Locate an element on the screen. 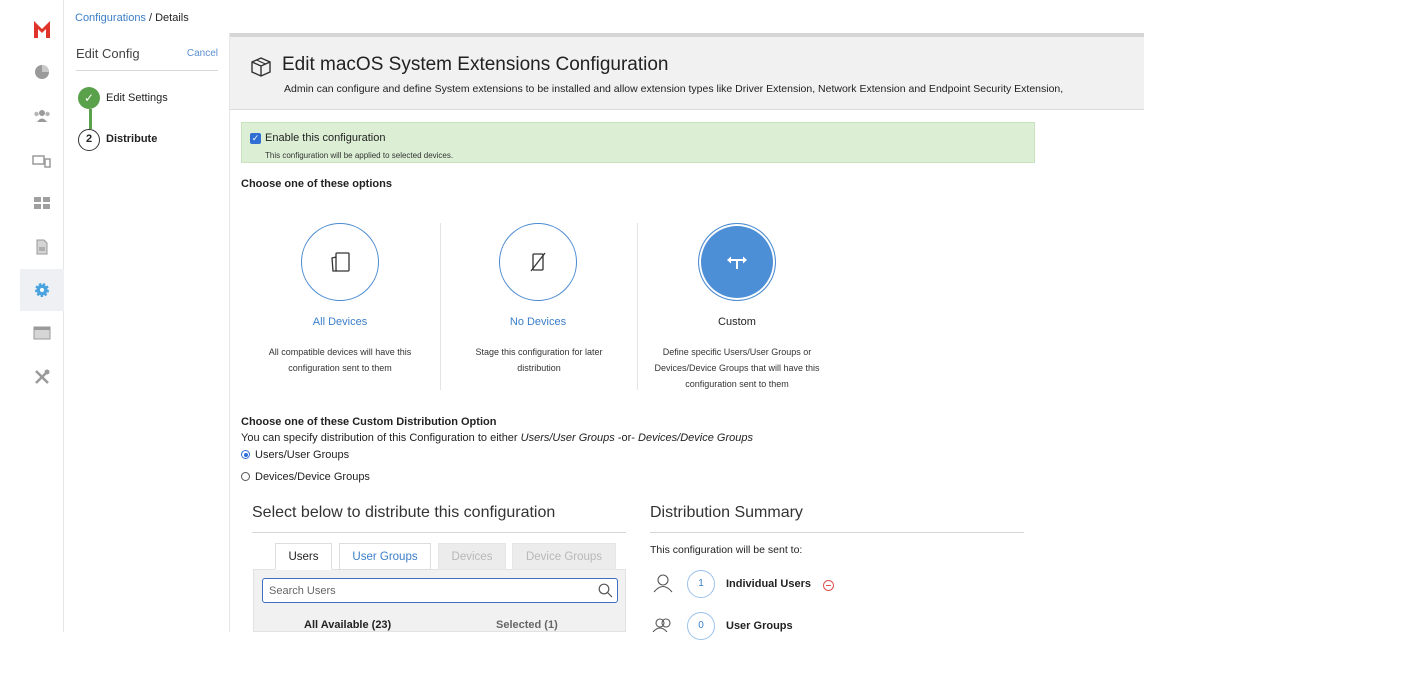 The height and width of the screenshot is (682, 1422). desc-users-emphasis: Users/User Groups is located at coordinates (567, 438).